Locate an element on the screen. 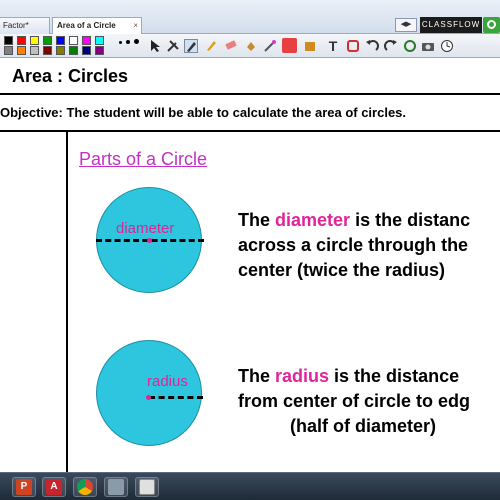  explorer-icon is located at coordinates (116, 487).